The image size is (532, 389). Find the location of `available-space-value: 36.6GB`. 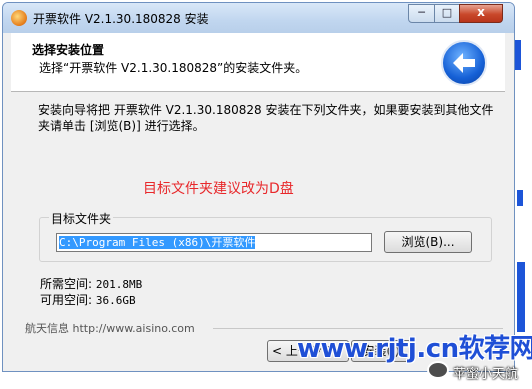

available-space-value: 36.6GB is located at coordinates (115, 300).